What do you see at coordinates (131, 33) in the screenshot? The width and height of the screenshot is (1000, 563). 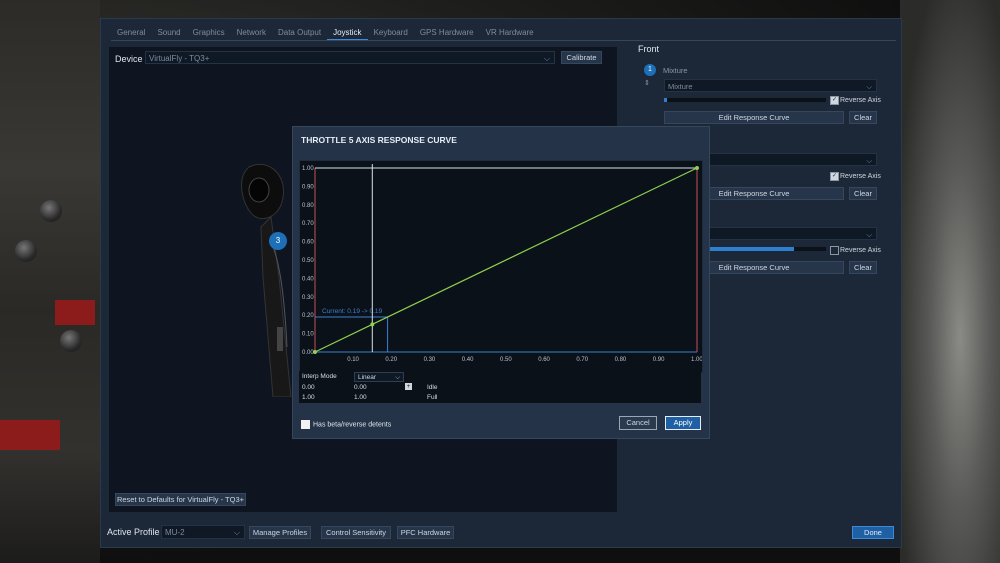 I see `tab-general: General` at bounding box center [131, 33].